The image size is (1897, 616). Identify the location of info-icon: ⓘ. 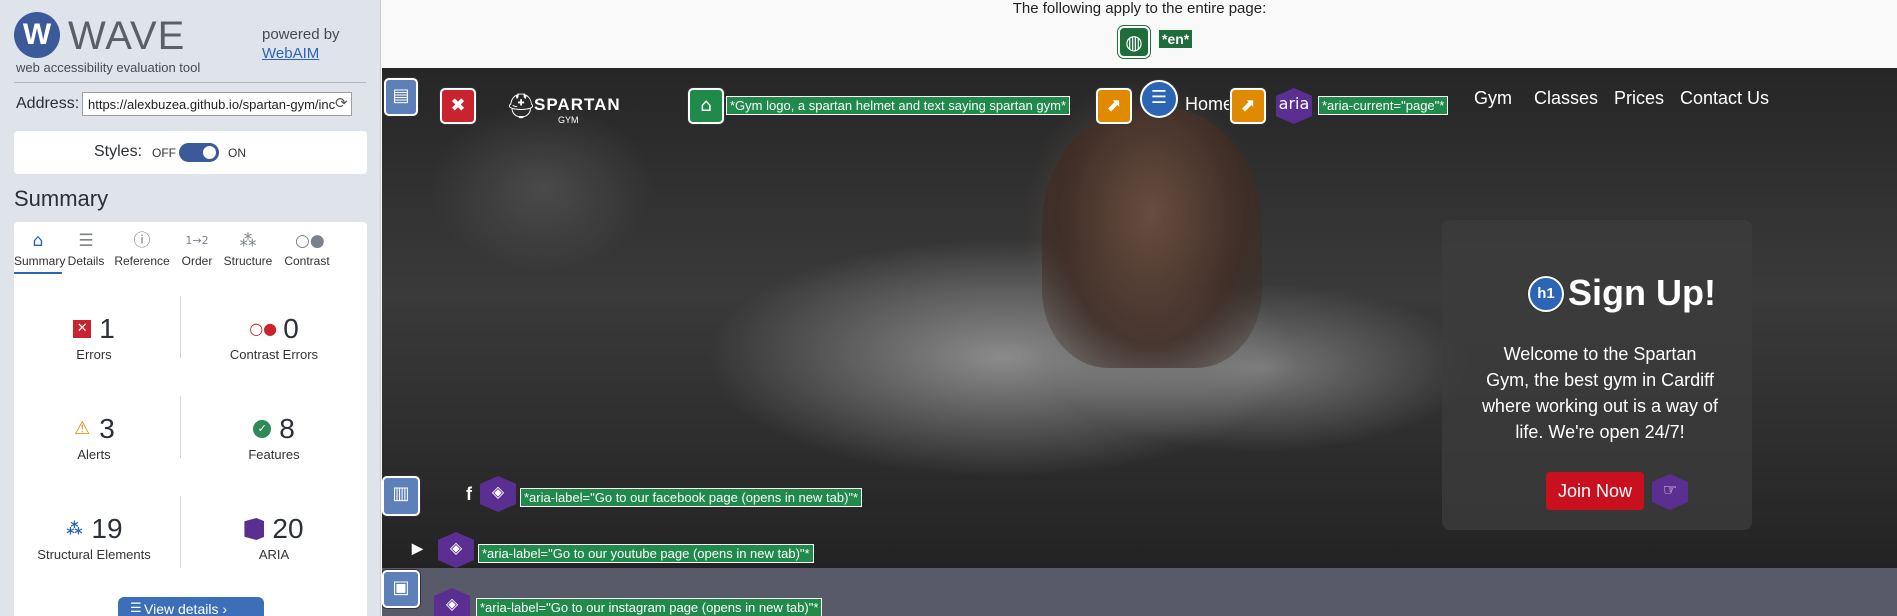
(142, 241).